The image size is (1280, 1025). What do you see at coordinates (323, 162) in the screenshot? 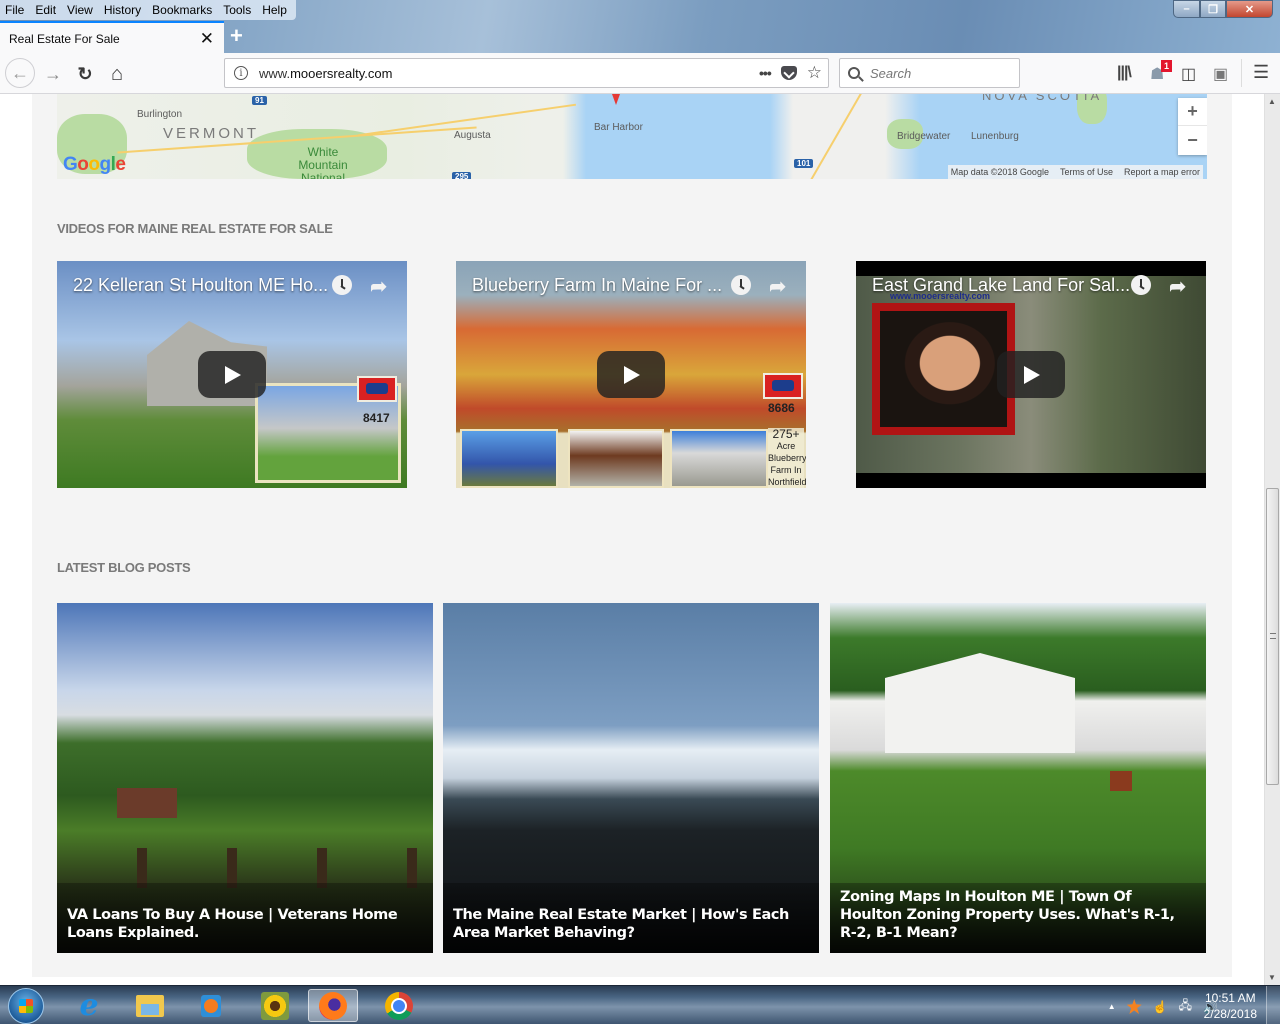
I see `map-label-forest: White Mountain National Forest` at bounding box center [323, 162].